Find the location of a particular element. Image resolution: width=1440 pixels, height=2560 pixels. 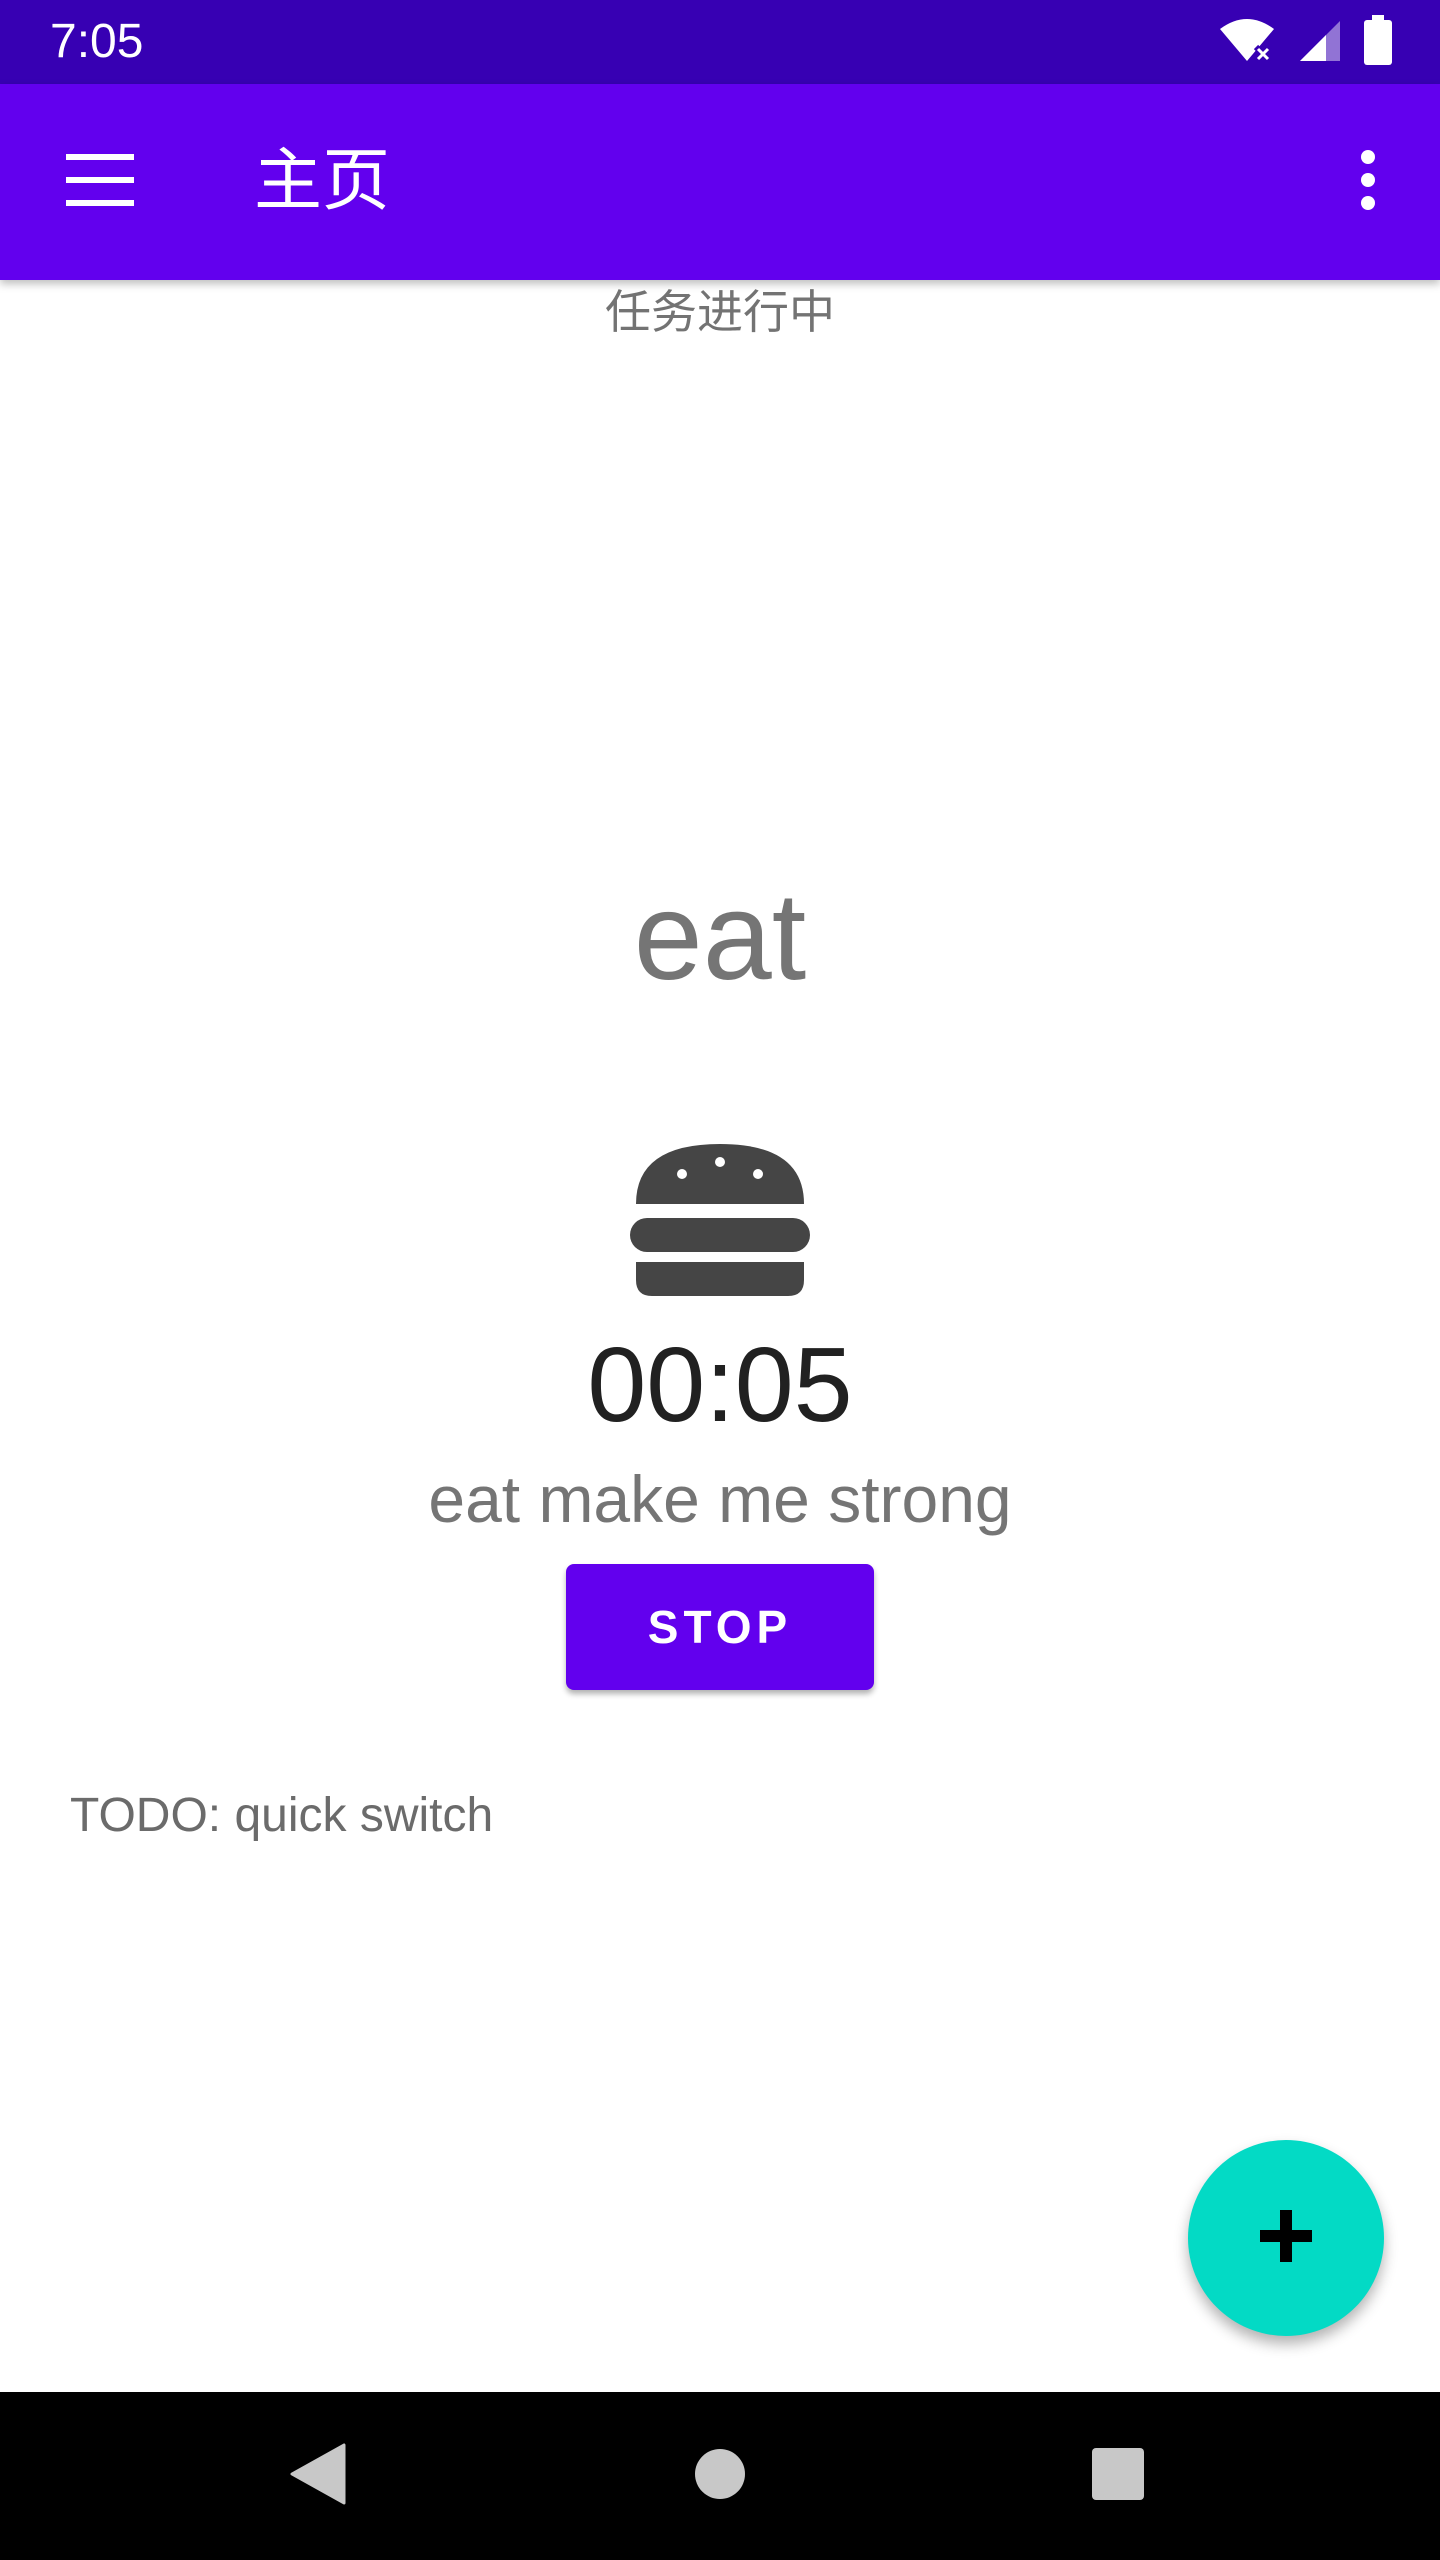

add-icon is located at coordinates (1286, 2238).